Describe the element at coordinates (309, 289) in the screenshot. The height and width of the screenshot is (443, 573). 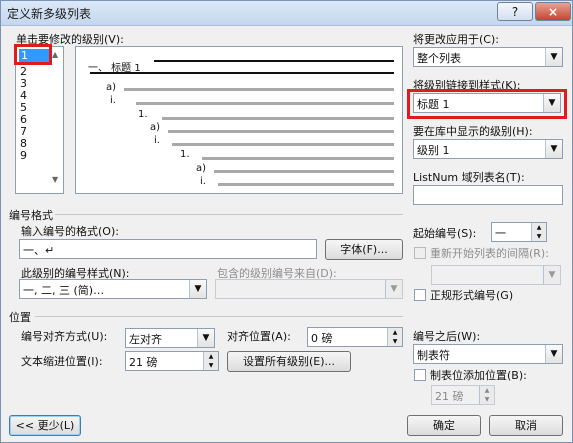
I see `include-level-select: ▼` at that location.